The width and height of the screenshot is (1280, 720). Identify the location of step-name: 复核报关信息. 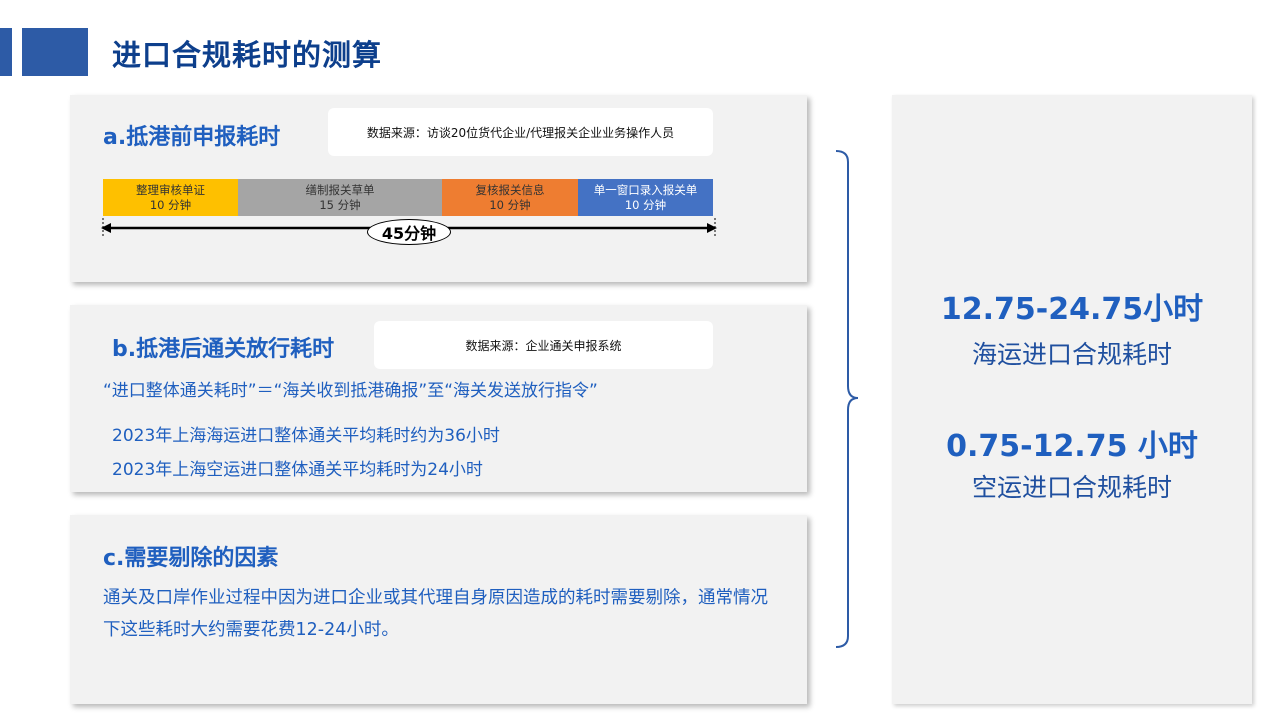
(510, 189).